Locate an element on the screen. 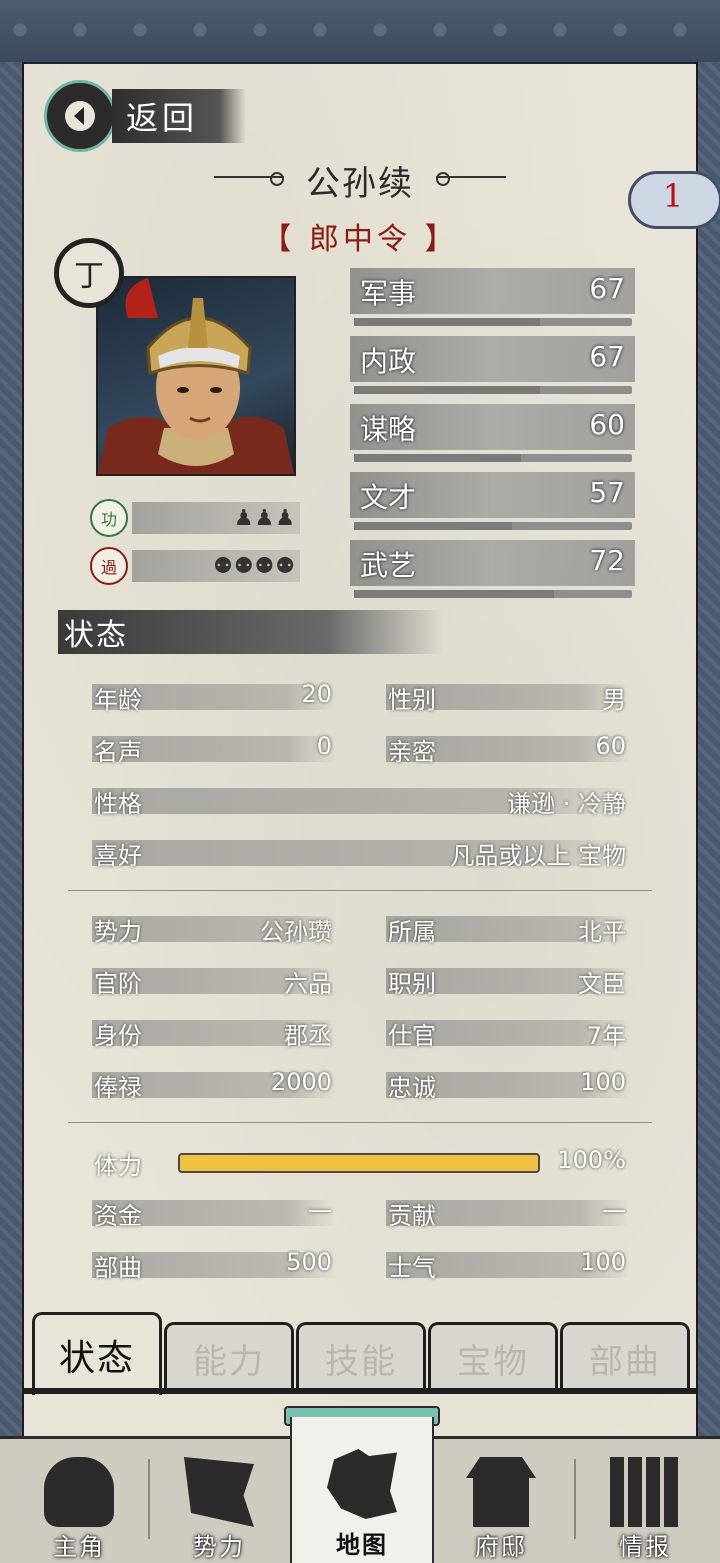 This screenshot has height=1563, width=720. ornament-left-icon is located at coordinates (249, 178).